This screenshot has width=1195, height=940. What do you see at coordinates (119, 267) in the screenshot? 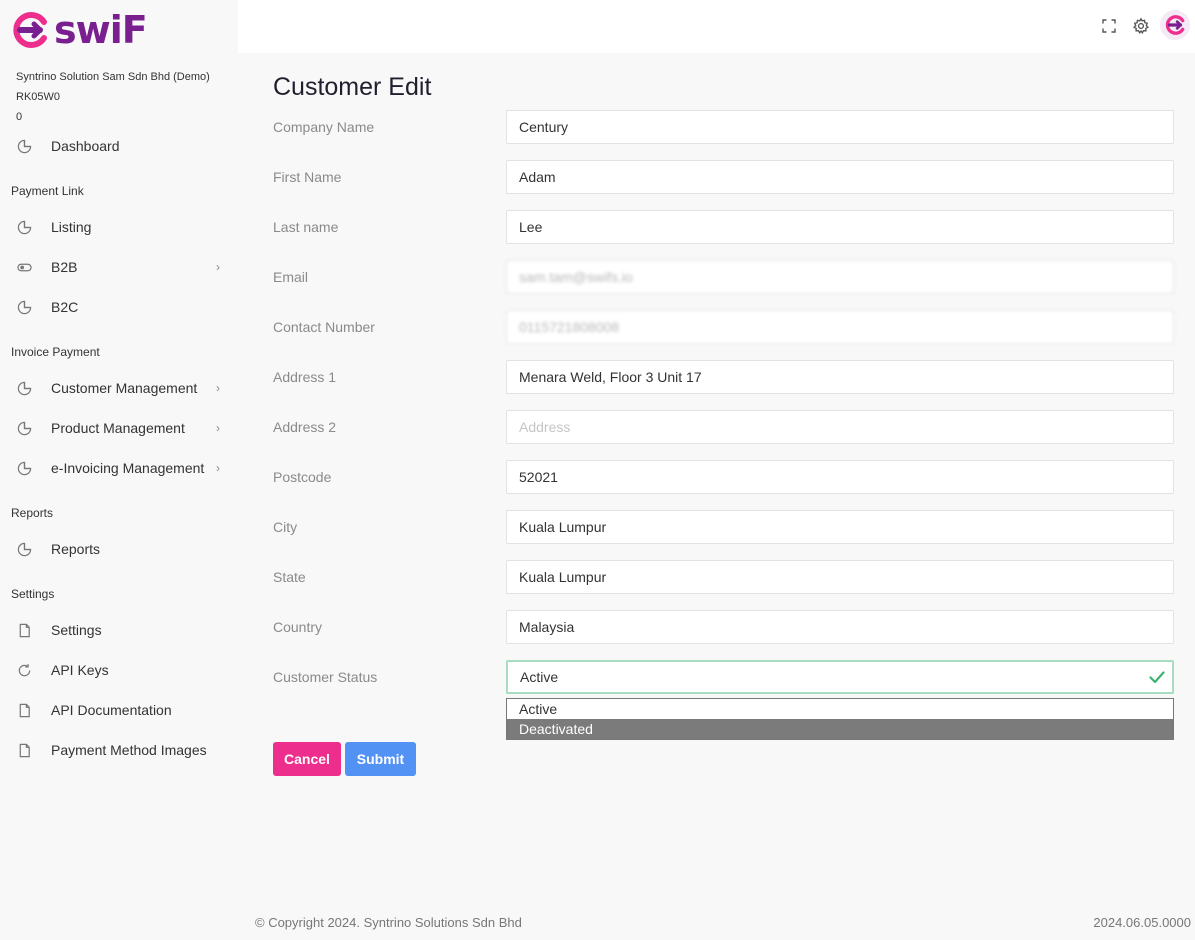
I see `sidebar-item-b2b: B2B ›` at bounding box center [119, 267].